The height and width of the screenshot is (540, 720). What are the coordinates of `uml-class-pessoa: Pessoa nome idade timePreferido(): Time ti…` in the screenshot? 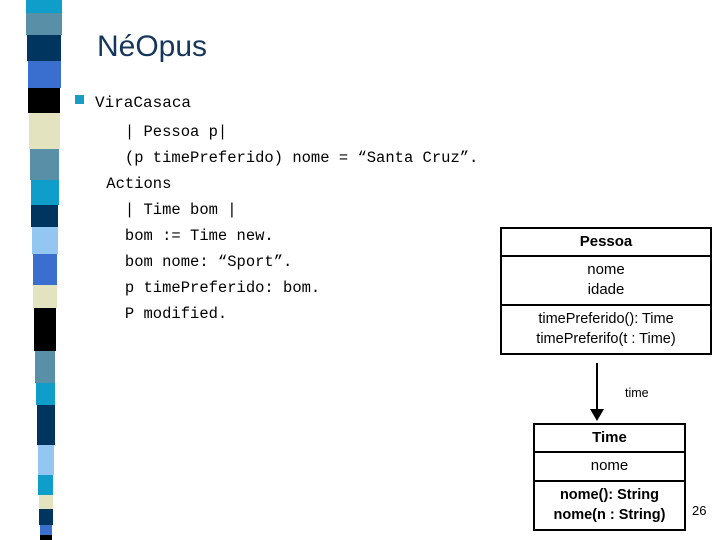 It's located at (606, 291).